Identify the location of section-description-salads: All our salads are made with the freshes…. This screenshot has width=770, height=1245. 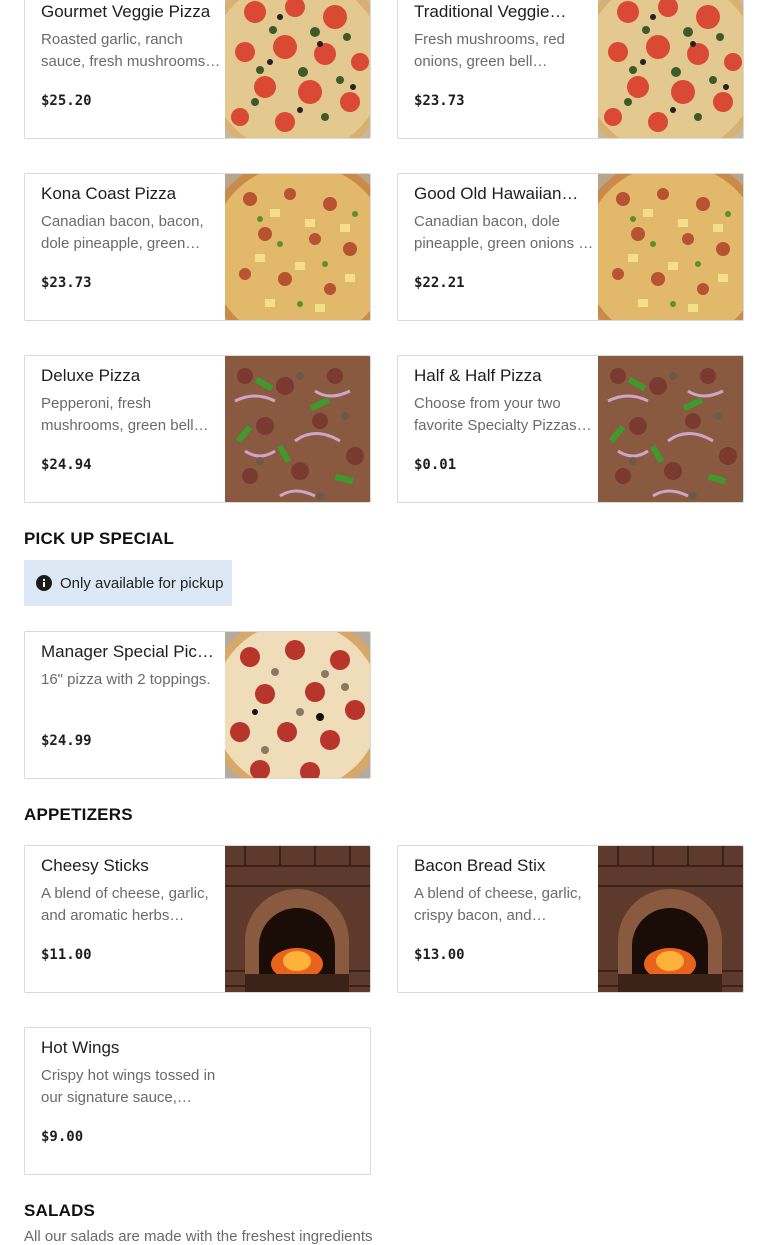
(198, 1236).